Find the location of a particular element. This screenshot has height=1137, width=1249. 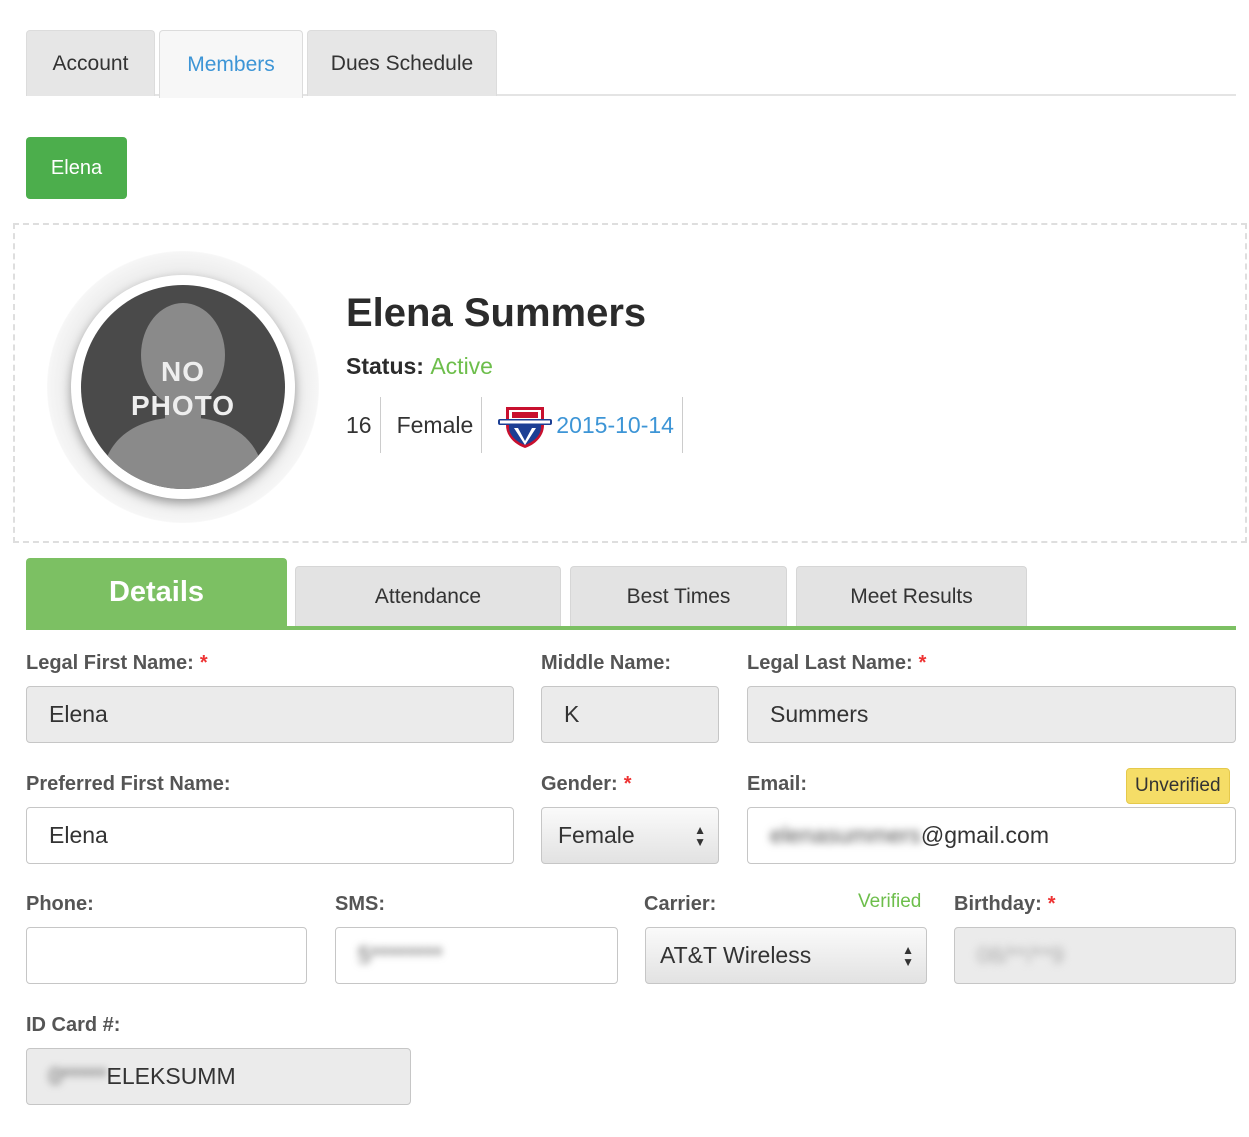

email-redacted-part: elenasummers is located at coordinates (845, 835).